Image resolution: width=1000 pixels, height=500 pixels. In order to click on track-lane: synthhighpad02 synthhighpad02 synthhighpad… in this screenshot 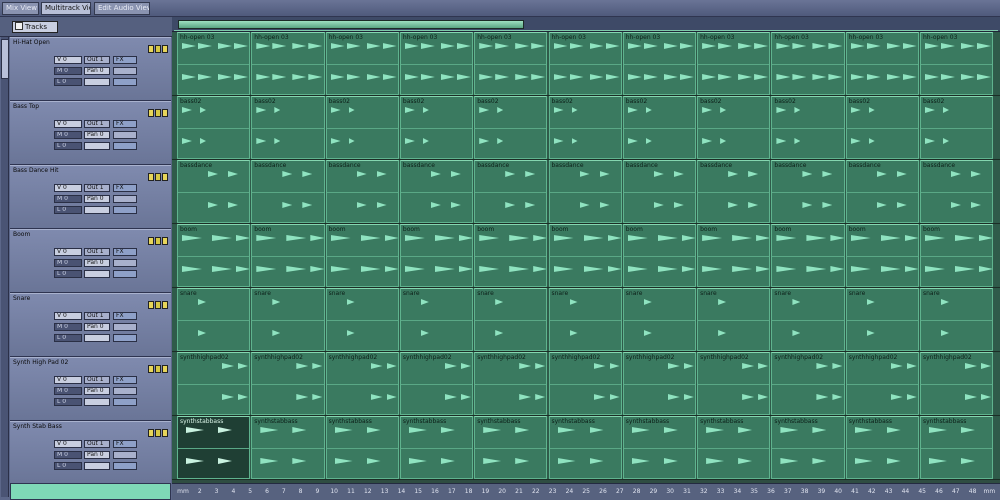, I will do `click(586, 384)`.